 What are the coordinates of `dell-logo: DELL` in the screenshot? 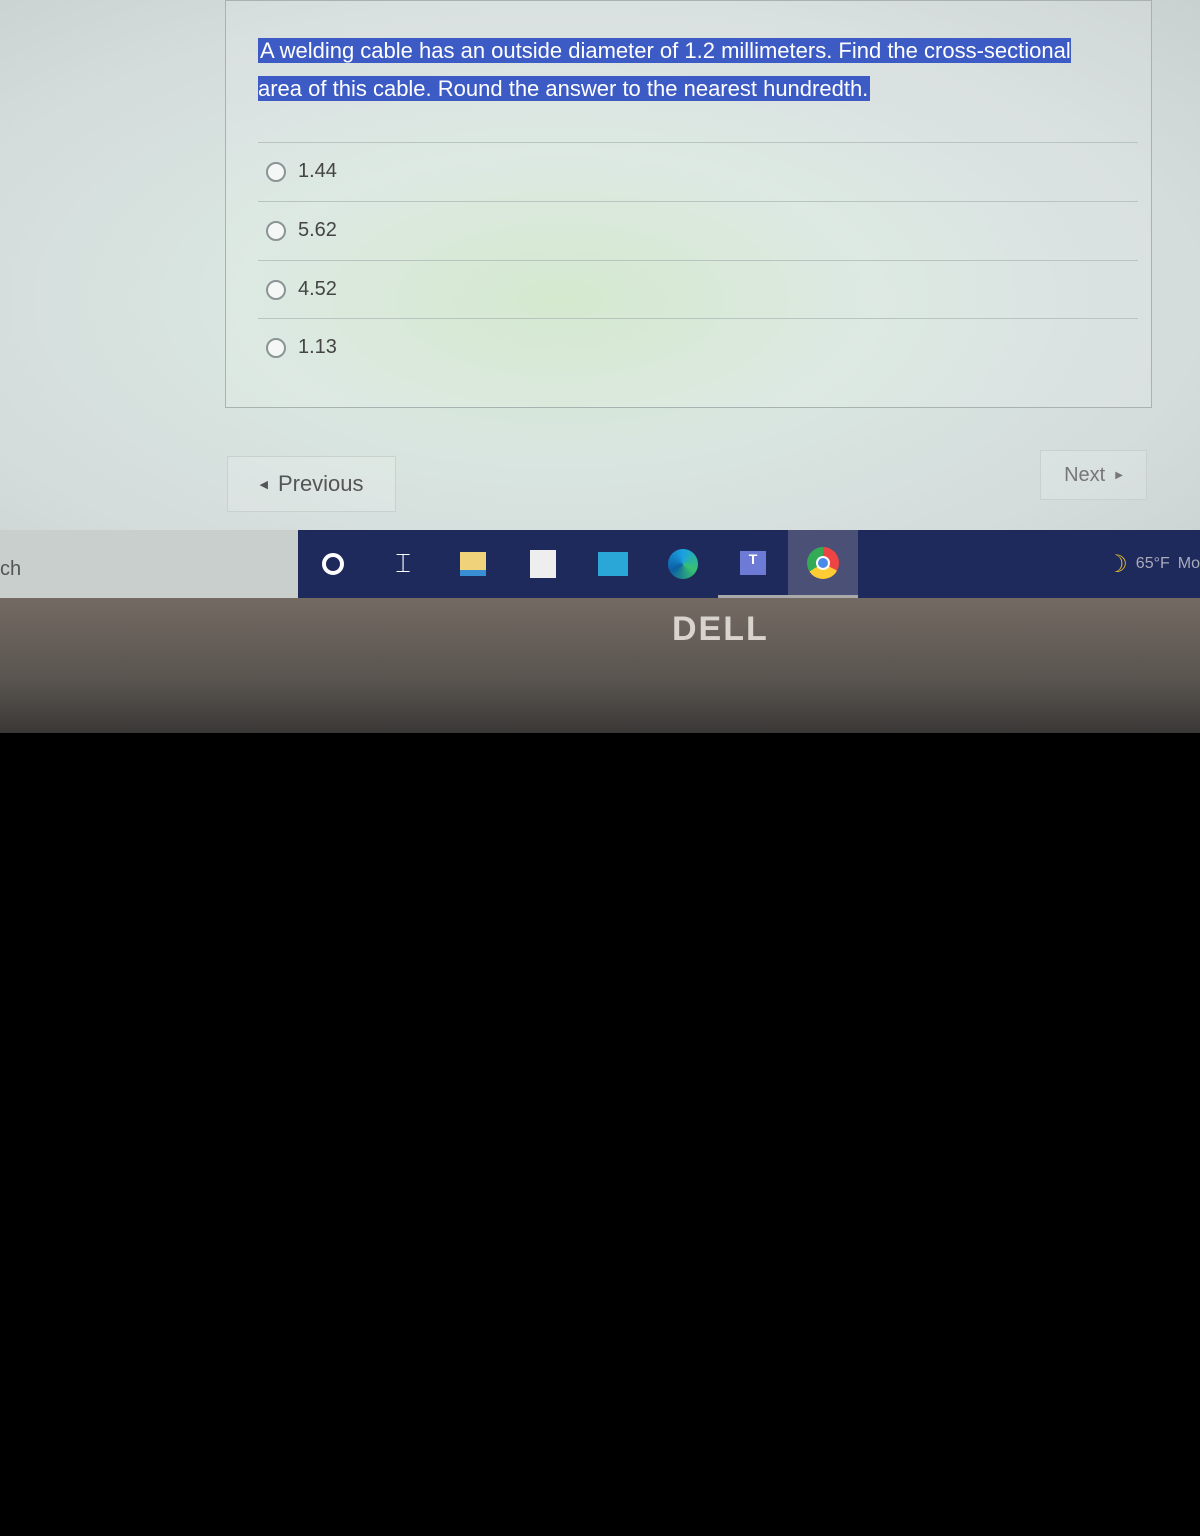 It's located at (720, 629).